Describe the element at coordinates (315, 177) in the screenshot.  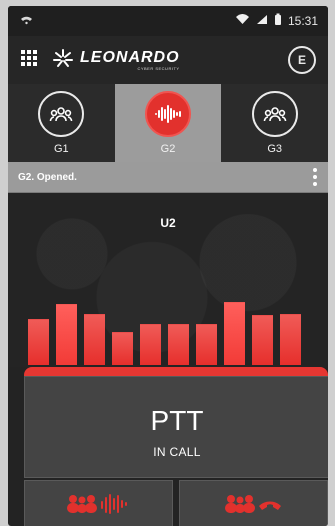
I see `more-options-icon` at that location.